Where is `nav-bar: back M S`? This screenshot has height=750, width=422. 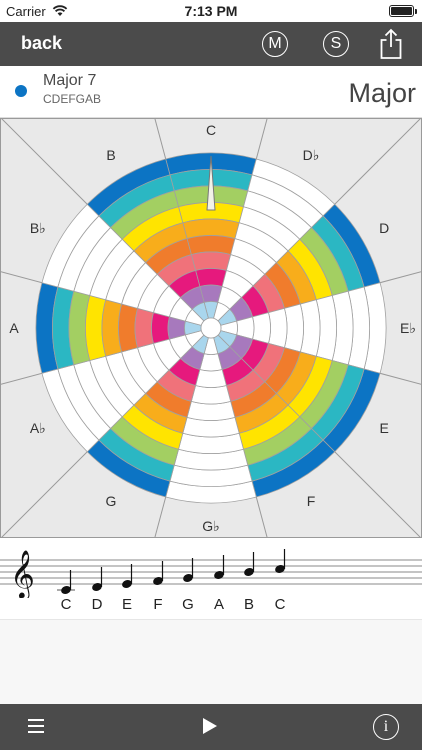
nav-bar: back M S is located at coordinates (211, 44).